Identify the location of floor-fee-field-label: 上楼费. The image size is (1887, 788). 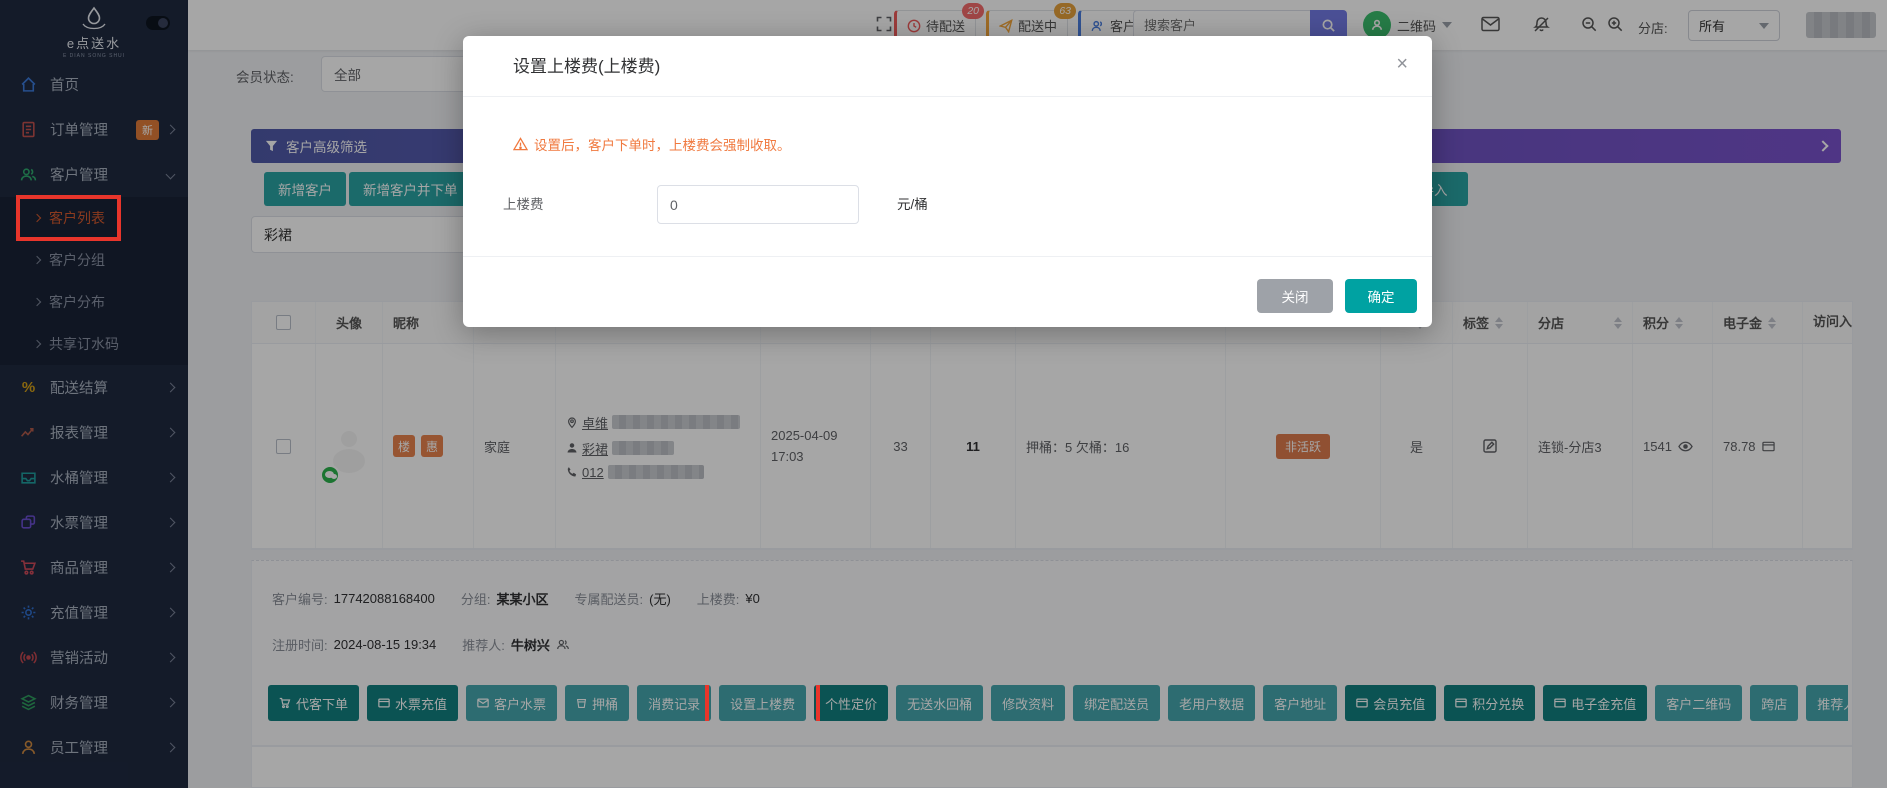
(523, 204).